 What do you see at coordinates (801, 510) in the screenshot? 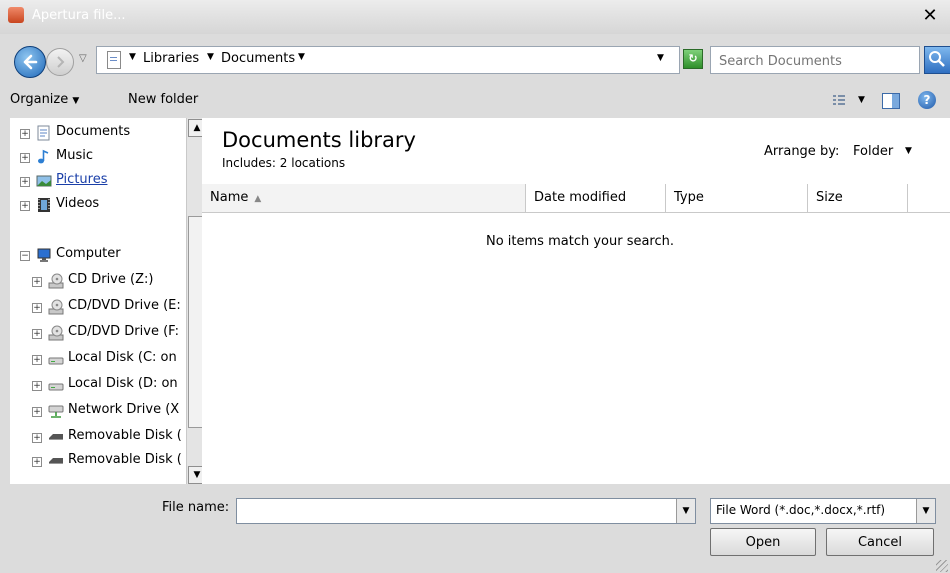
I see `file-type-value: File Word (*.doc,*.docx,*.rtf)` at bounding box center [801, 510].